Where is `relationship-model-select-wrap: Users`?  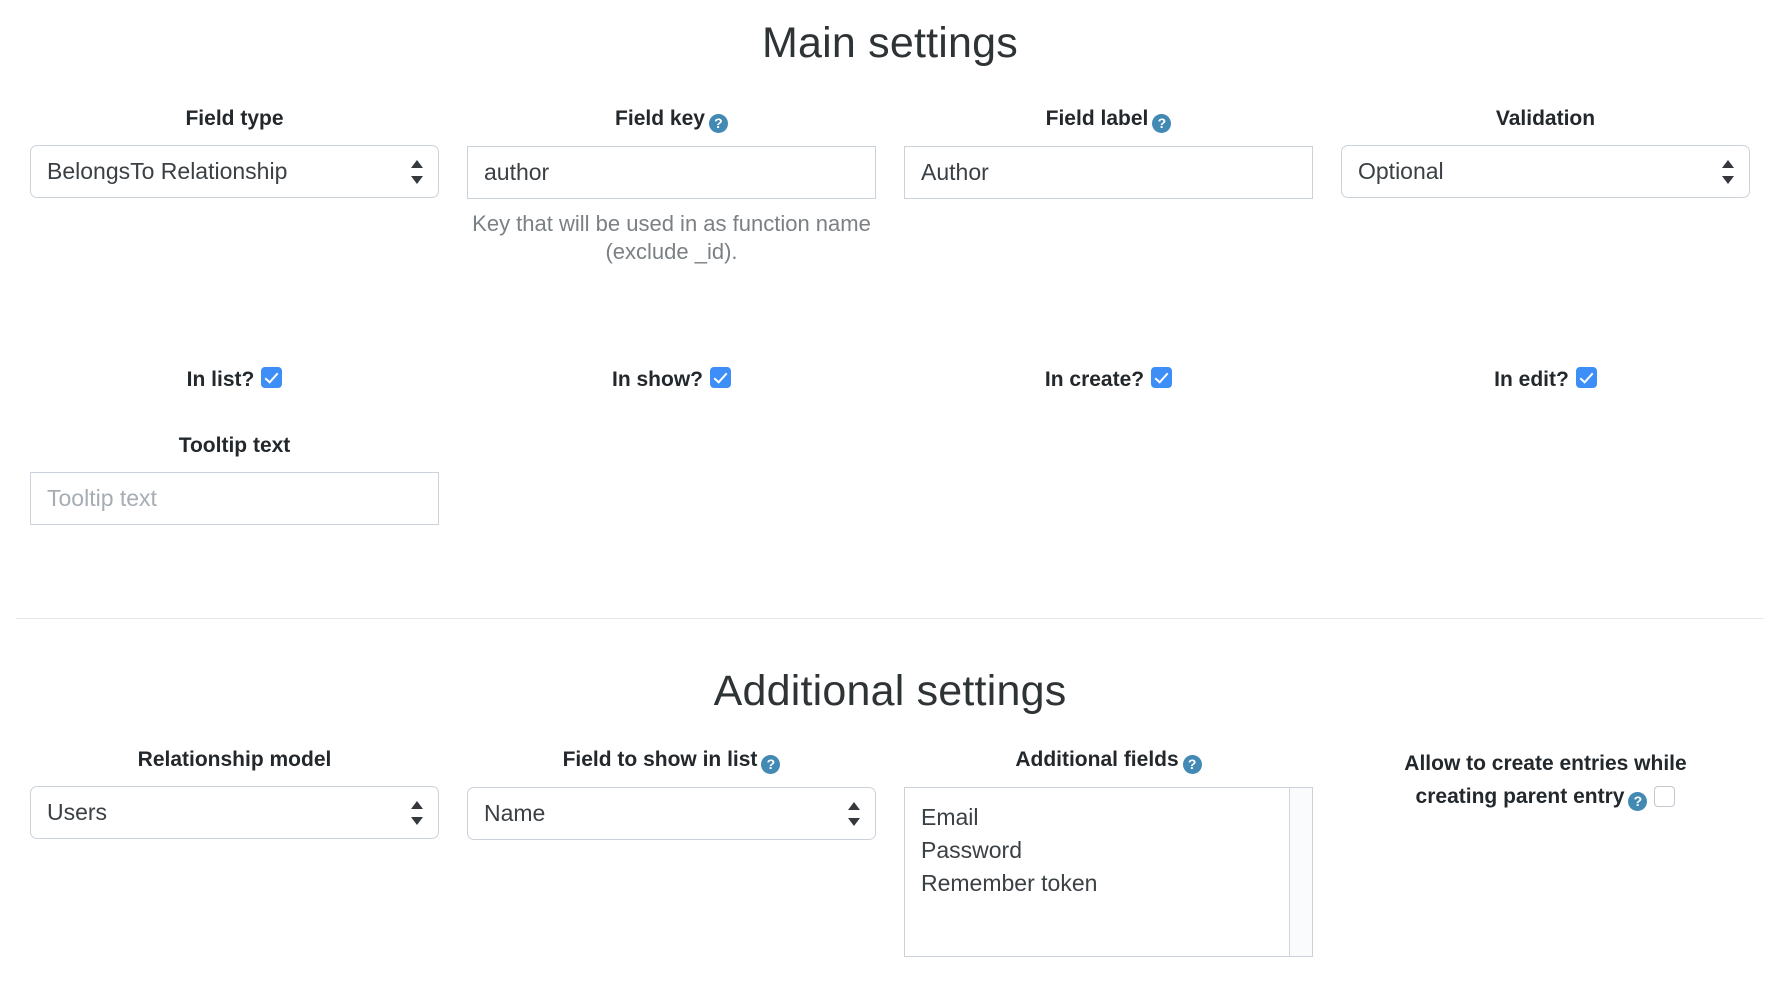 relationship-model-select-wrap: Users is located at coordinates (234, 812).